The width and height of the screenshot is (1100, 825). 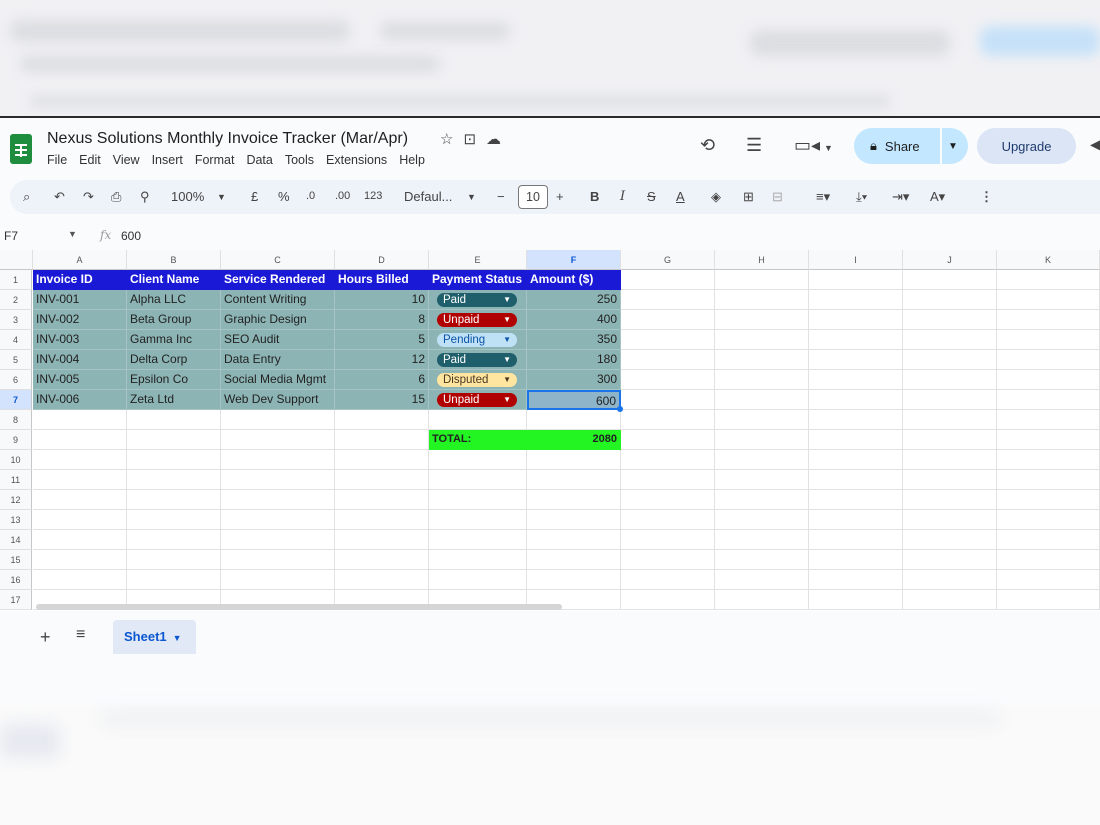 I want to click on status-chip: Disputed ▼, so click(x=477, y=380).